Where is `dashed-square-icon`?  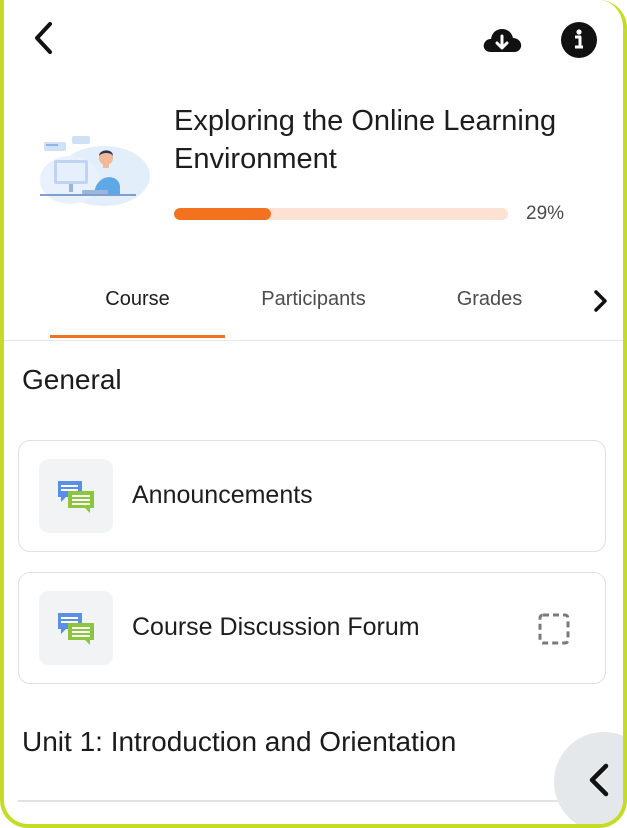 dashed-square-icon is located at coordinates (554, 629).